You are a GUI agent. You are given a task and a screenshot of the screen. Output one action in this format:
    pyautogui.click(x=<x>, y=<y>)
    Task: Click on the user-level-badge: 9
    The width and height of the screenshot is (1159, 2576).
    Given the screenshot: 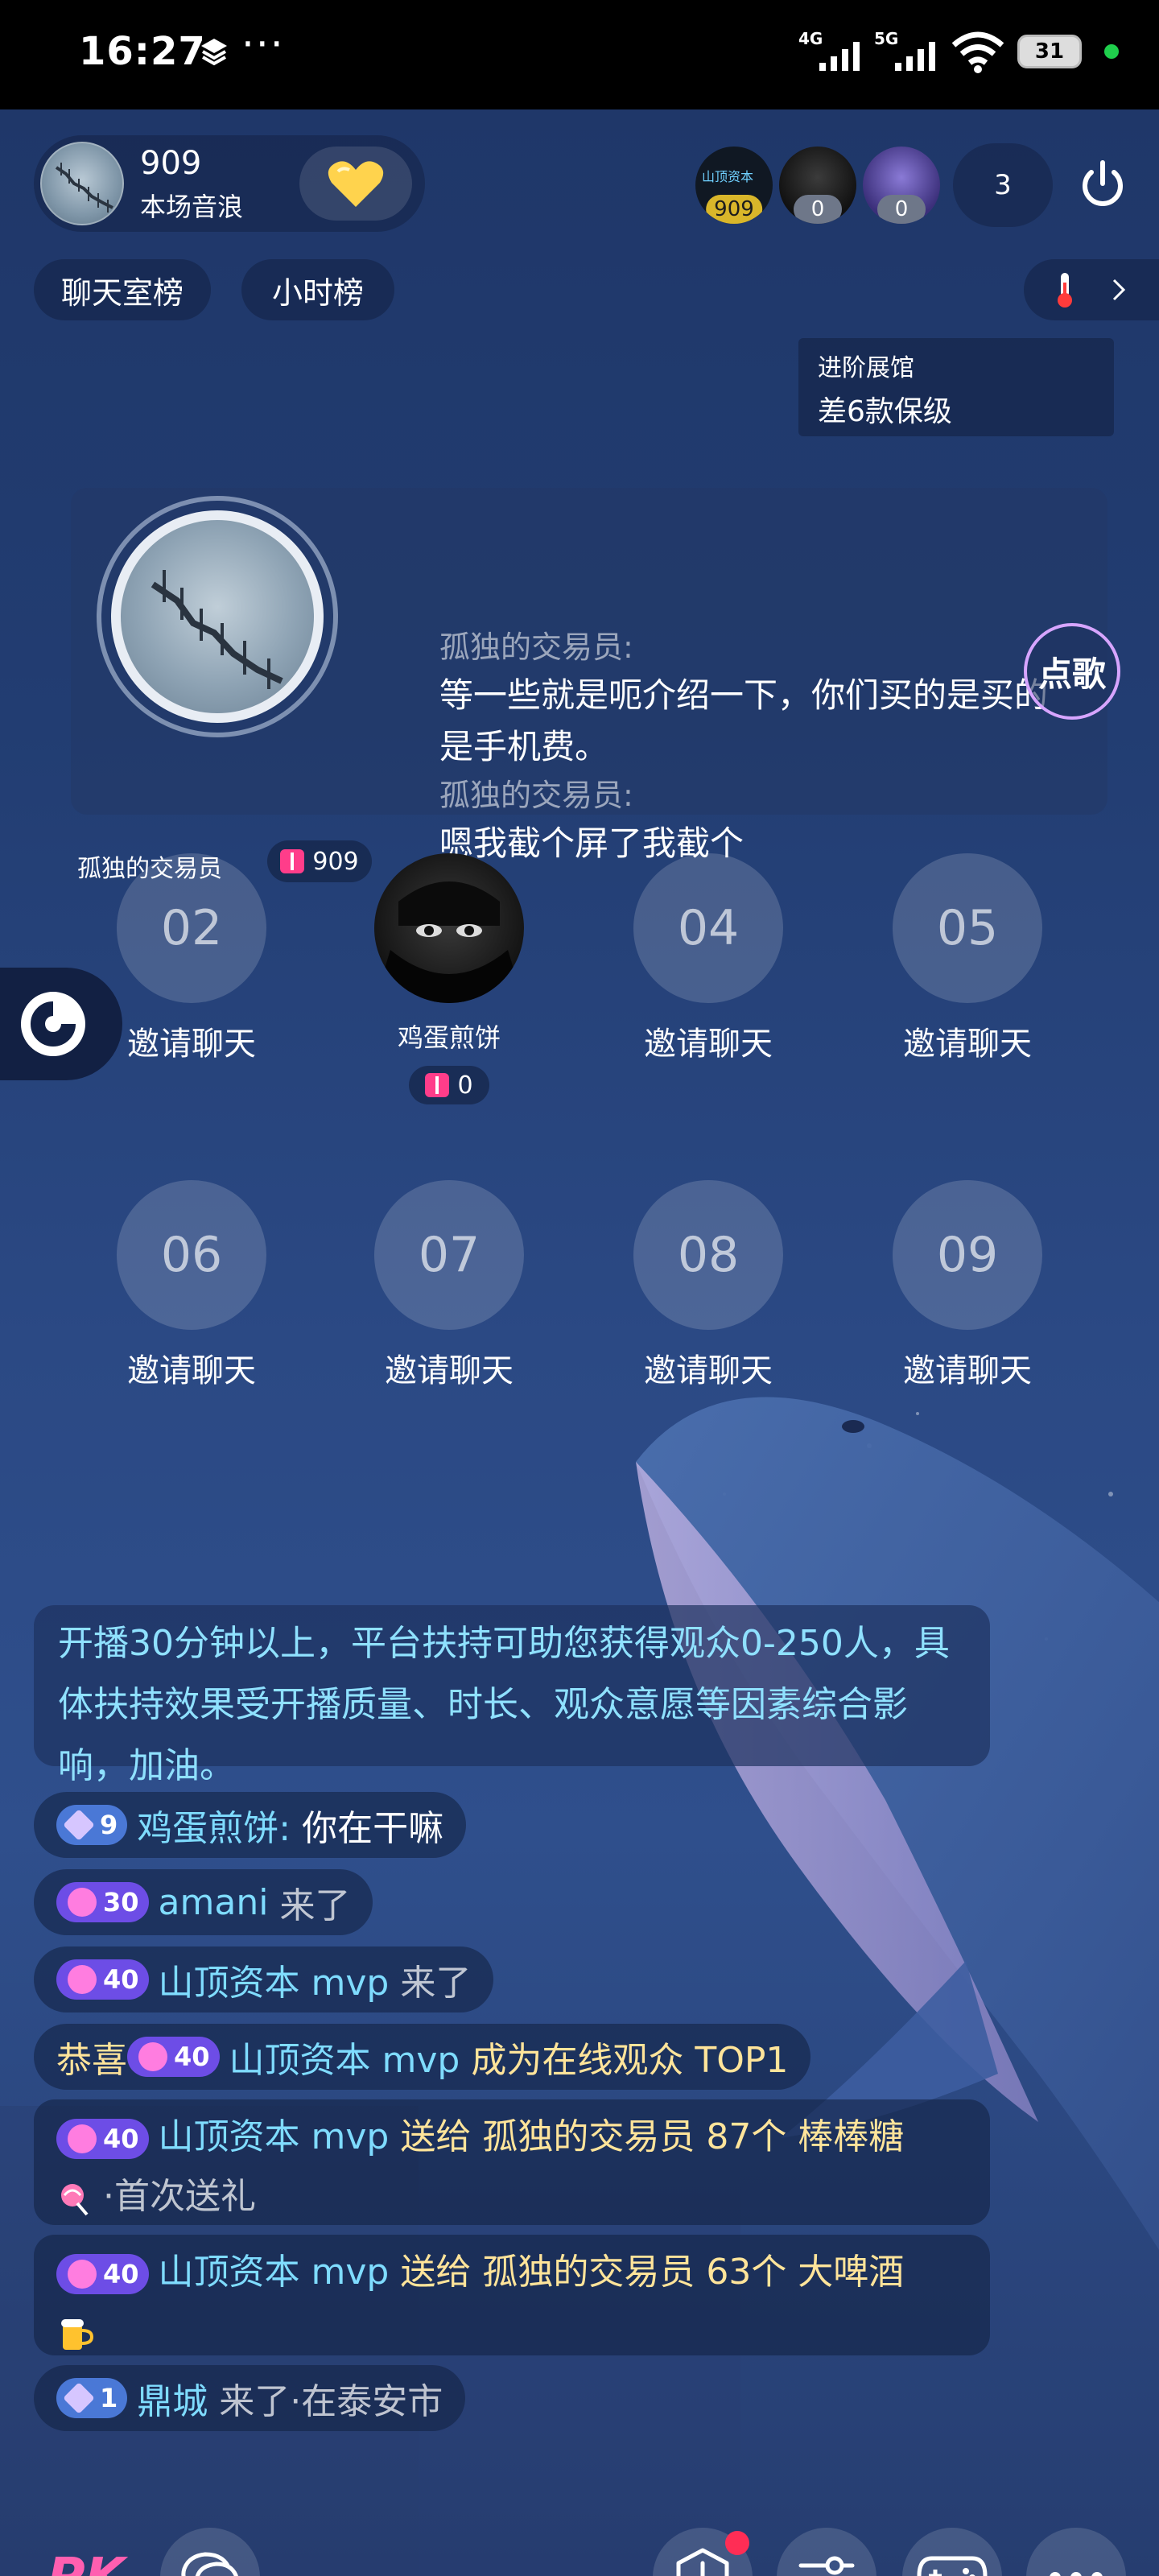 What is the action you would take?
    pyautogui.click(x=92, y=1825)
    